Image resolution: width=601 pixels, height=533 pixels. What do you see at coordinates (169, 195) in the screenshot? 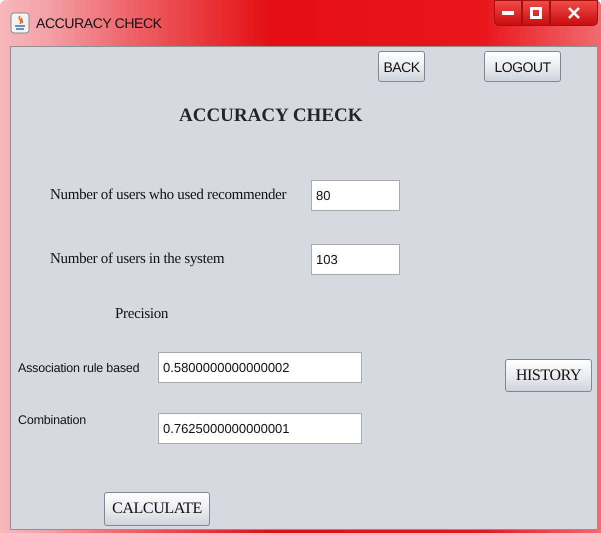
I see `field-label: Number of users who used recommender` at bounding box center [169, 195].